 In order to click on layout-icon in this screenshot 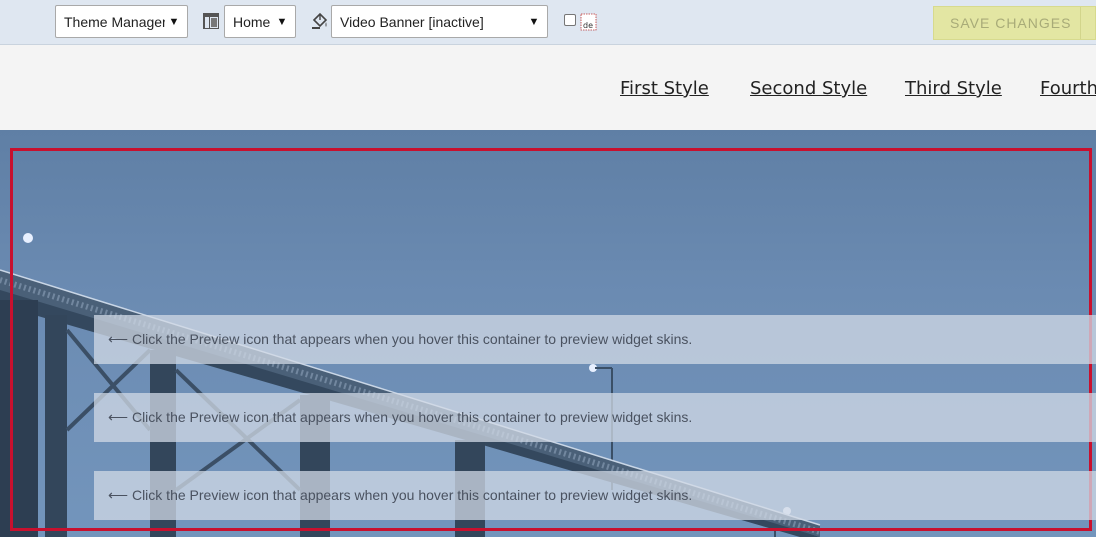, I will do `click(211, 21)`.